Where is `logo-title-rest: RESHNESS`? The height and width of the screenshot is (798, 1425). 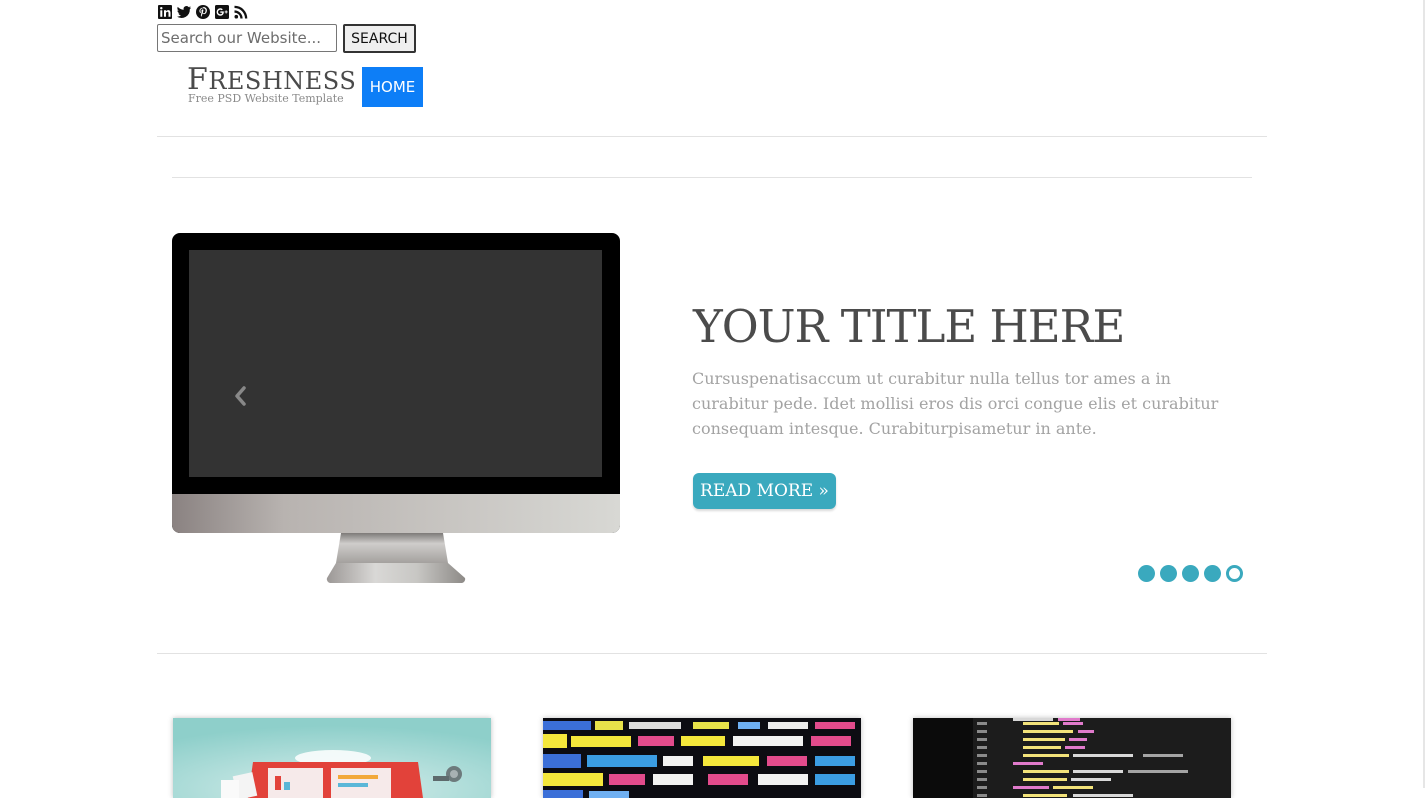 logo-title-rest: RESHNESS is located at coordinates (282, 81).